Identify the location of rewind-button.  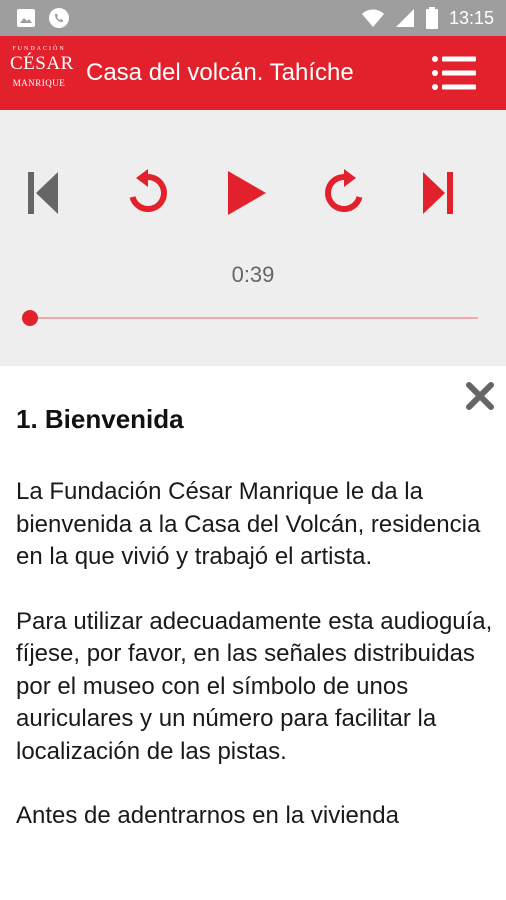
(148, 193).